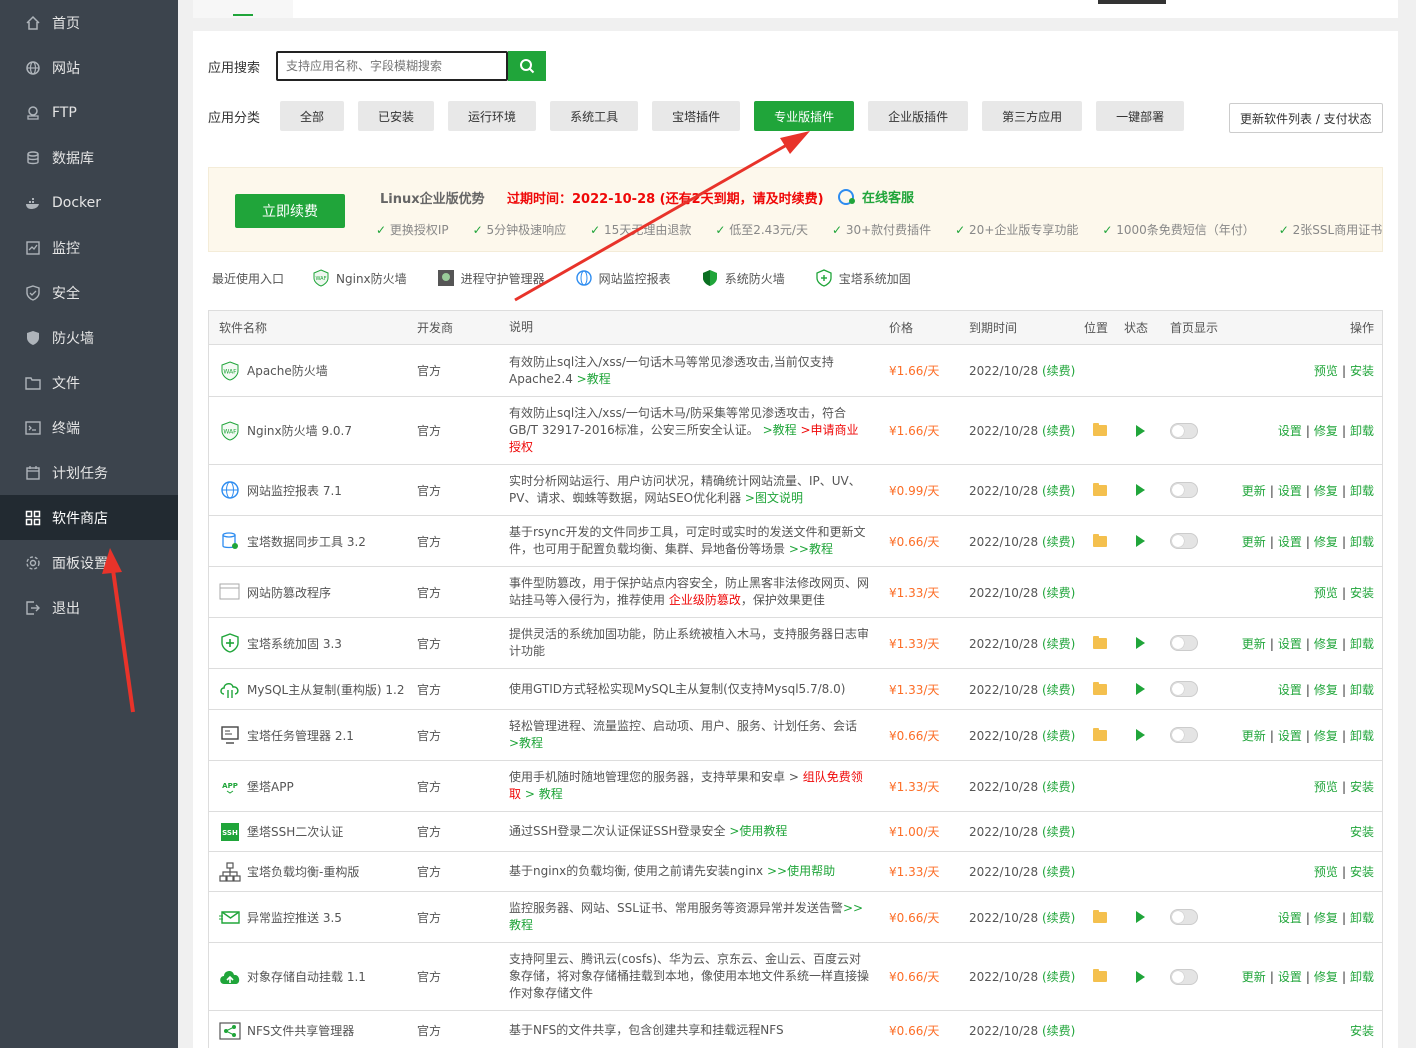  I want to click on plugin-name: 宝塔系统加固 3.3, so click(294, 643).